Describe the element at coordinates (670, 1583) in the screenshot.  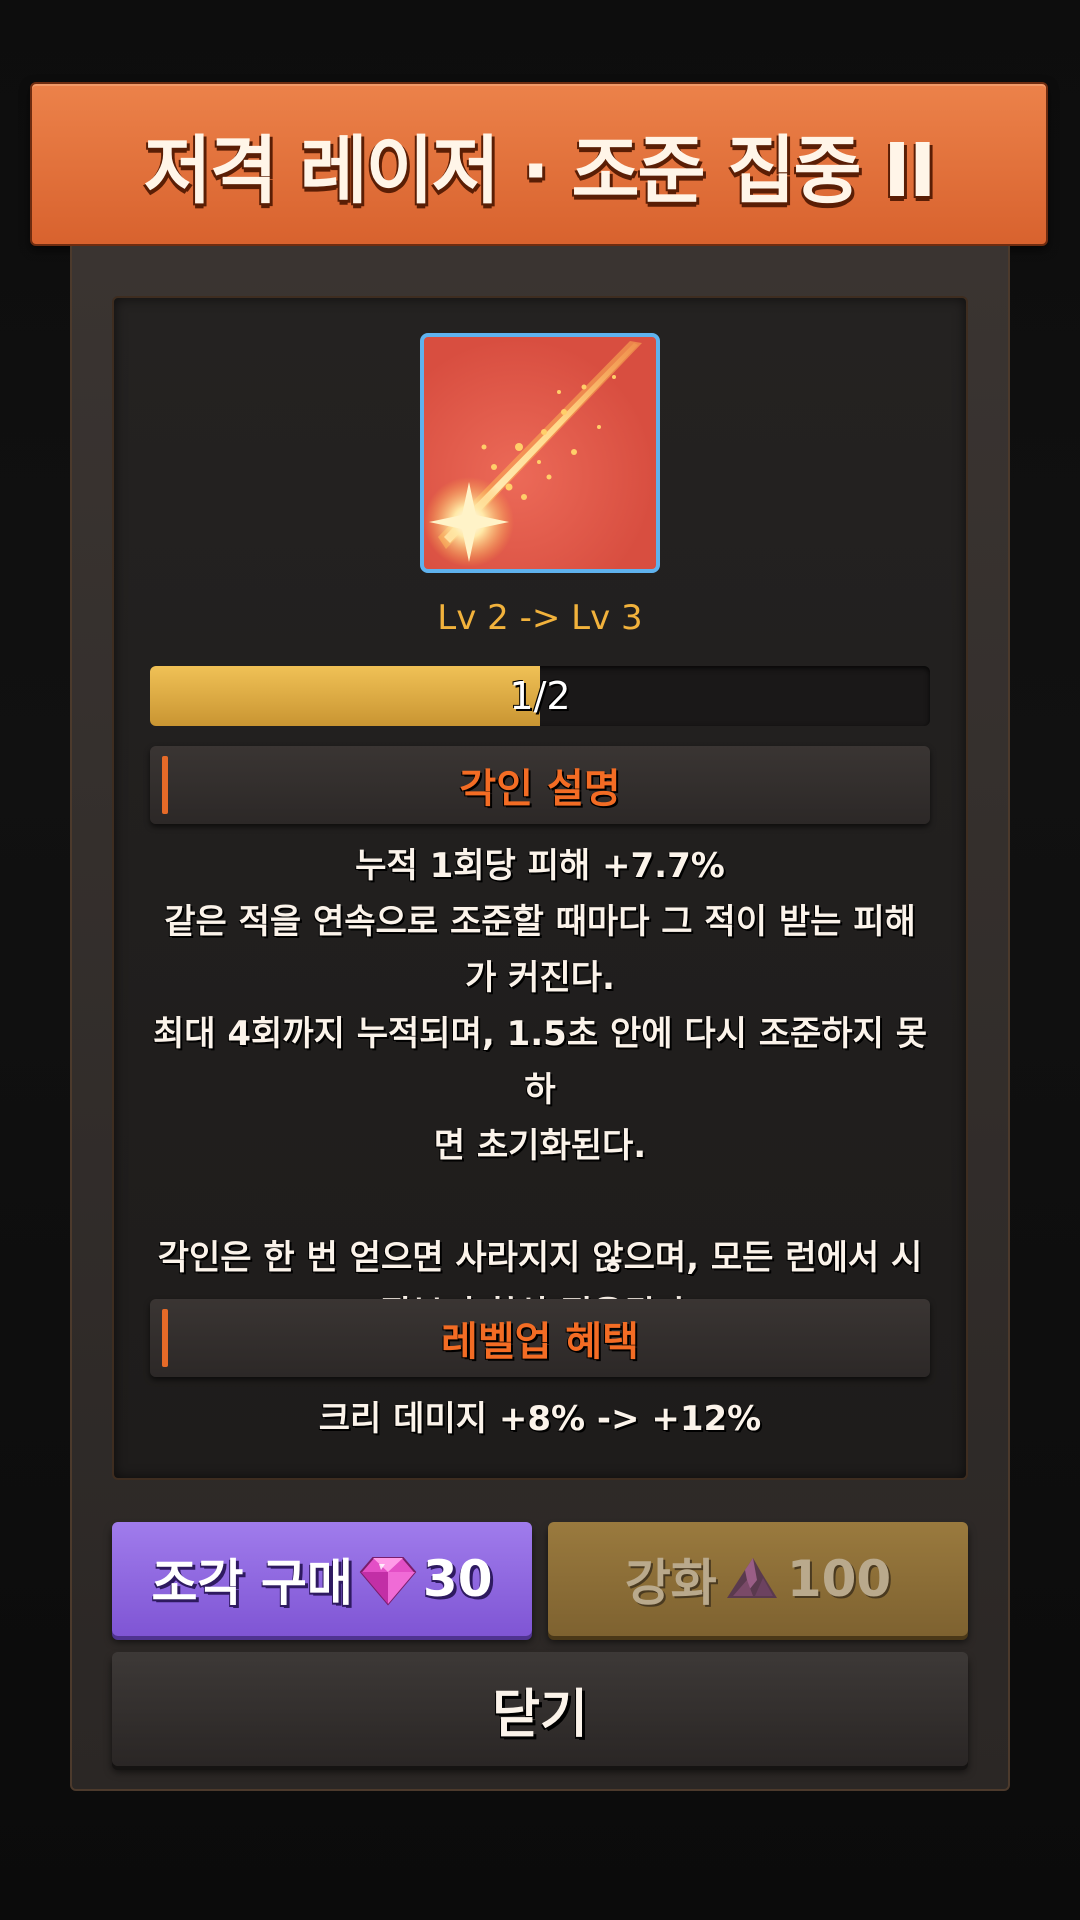
I see `upgrade-label: 강화` at that location.